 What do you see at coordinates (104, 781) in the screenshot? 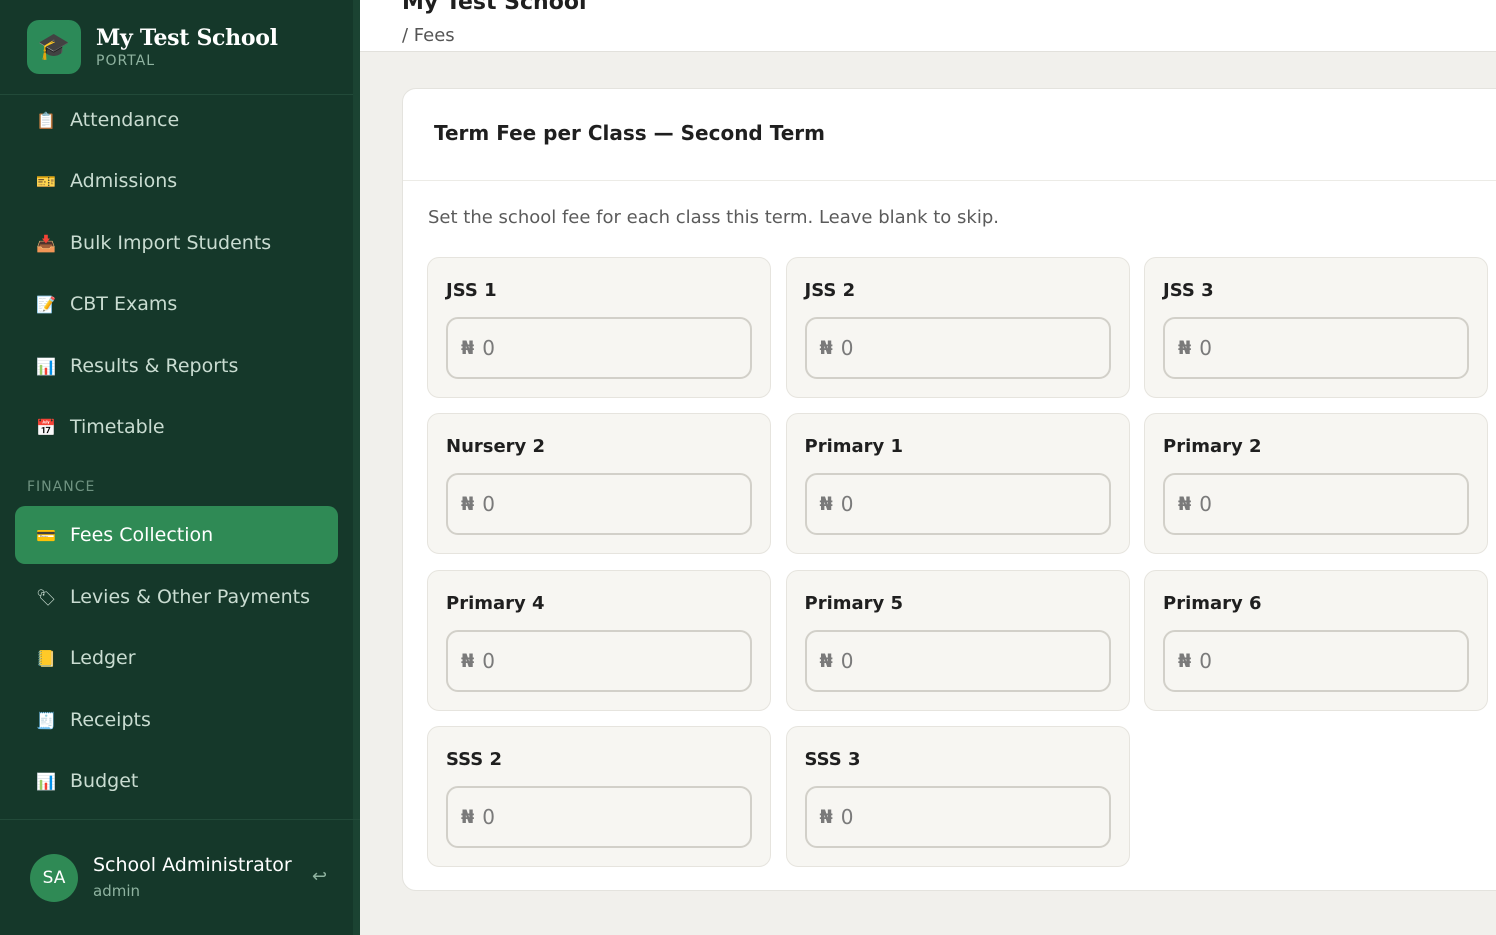
I see `sidebar-item-label: Budget` at bounding box center [104, 781].